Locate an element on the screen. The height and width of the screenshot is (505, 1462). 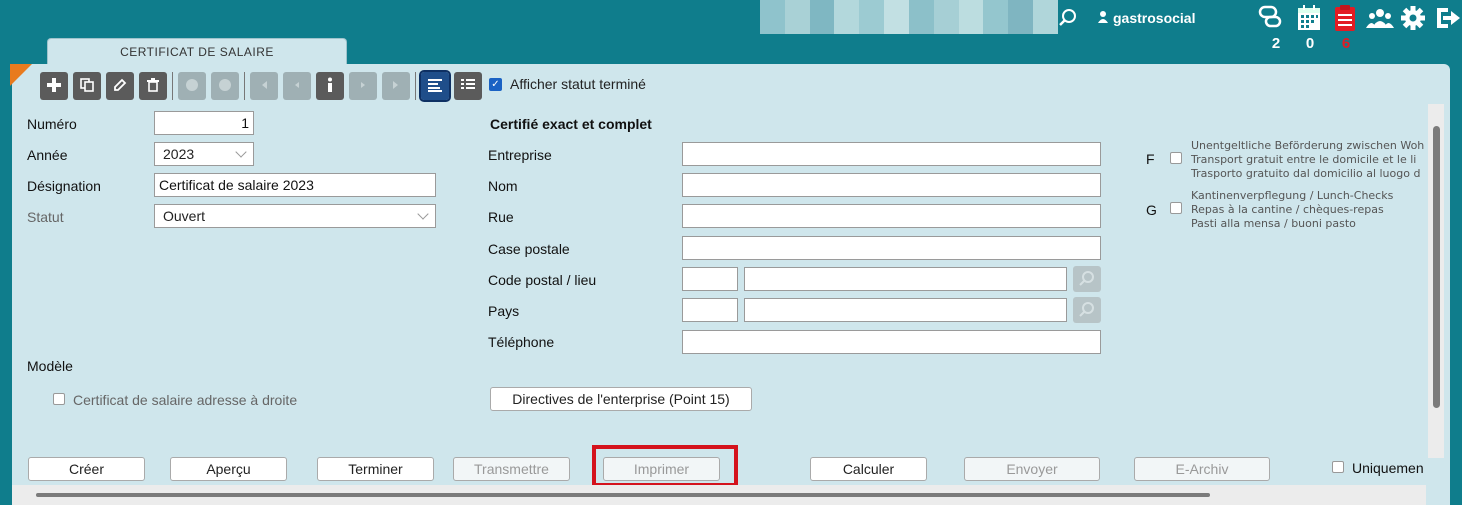
creer-button: Créer is located at coordinates (86, 469).